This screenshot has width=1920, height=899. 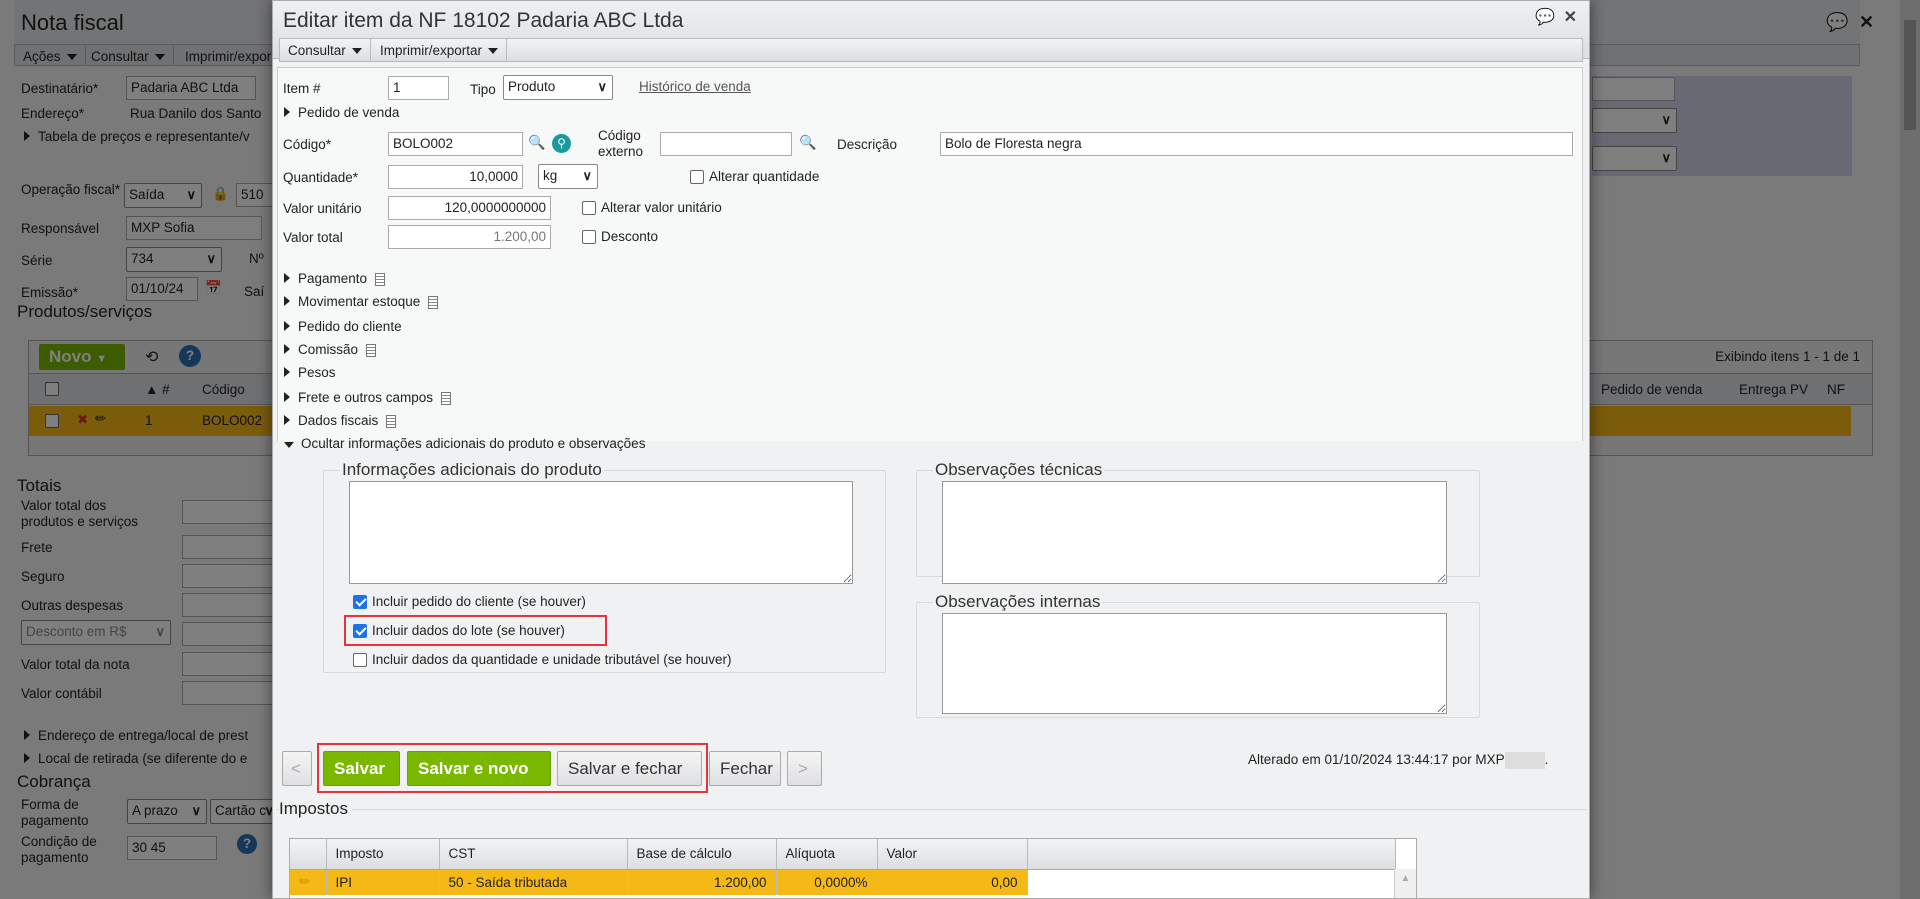 What do you see at coordinates (313, 237) in the screenshot?
I see `valor-total-label: Valor total` at bounding box center [313, 237].